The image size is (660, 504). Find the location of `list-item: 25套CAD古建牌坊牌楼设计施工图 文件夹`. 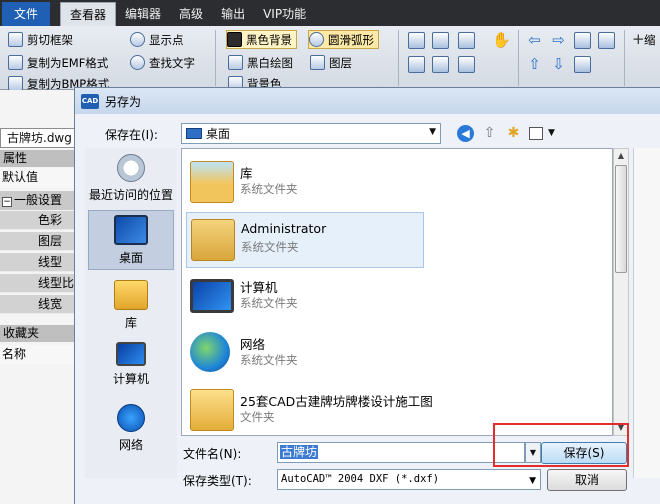

list-item: 25套CAD古建牌坊牌楼设计施工图 文件夹 is located at coordinates (309, 409).